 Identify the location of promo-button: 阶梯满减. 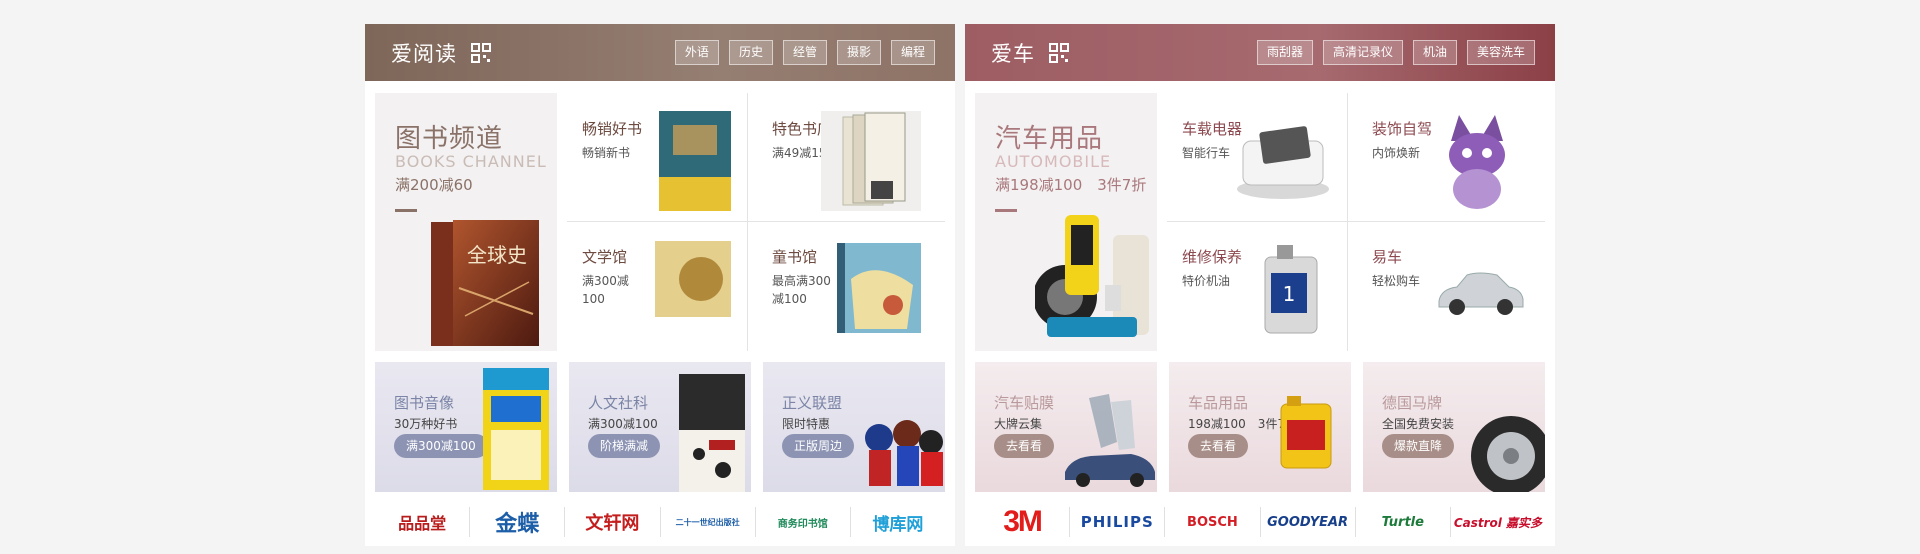
(624, 446).